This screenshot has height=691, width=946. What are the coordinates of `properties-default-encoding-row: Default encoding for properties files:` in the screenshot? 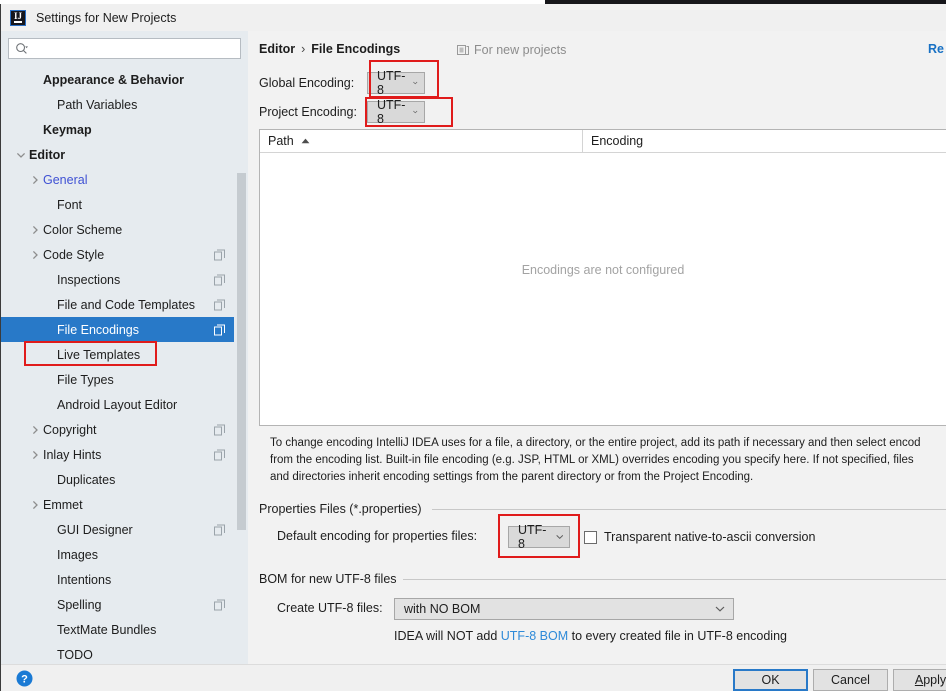 It's located at (377, 536).